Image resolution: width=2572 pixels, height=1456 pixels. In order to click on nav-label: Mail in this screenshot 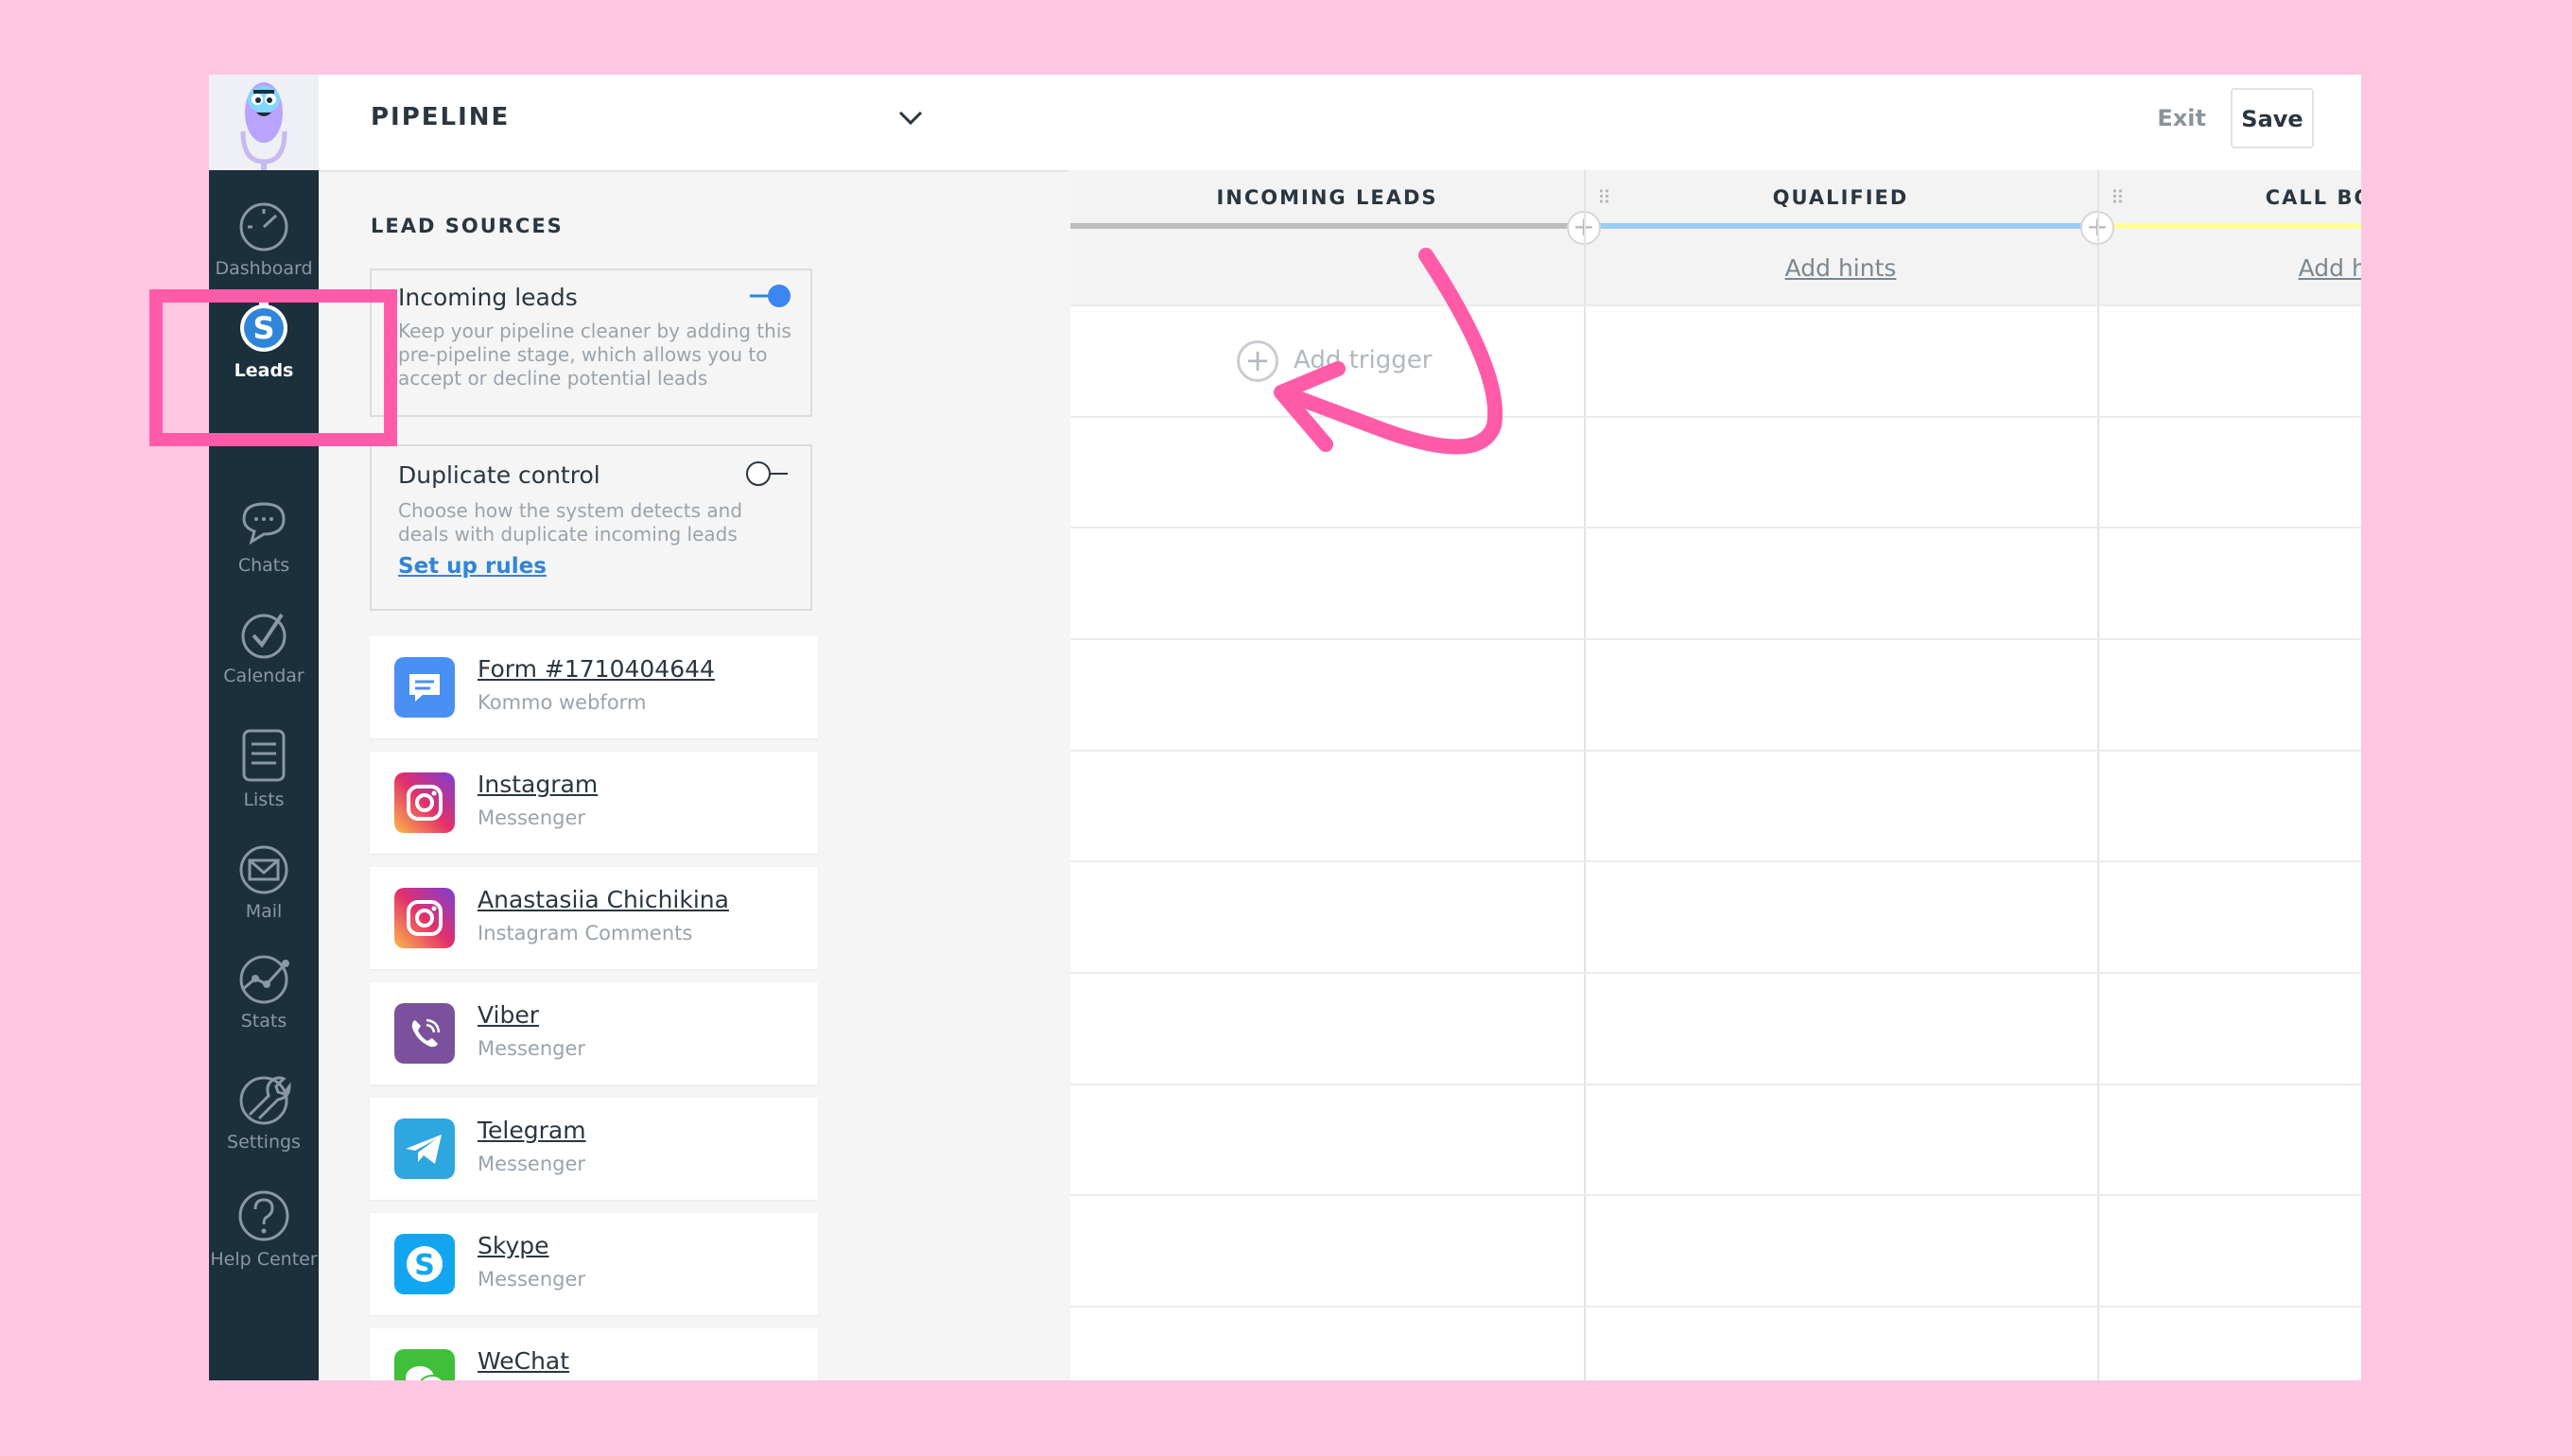, I will do `click(264, 911)`.